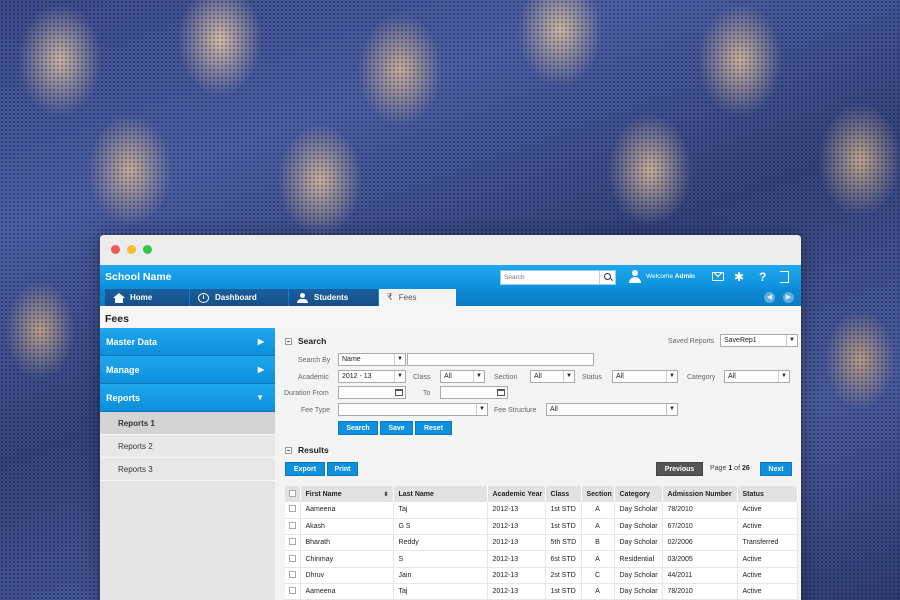 This screenshot has height=600, width=900. What do you see at coordinates (187, 469) in the screenshot?
I see `sidebar-subitem-reports-3: Reports 3` at bounding box center [187, 469].